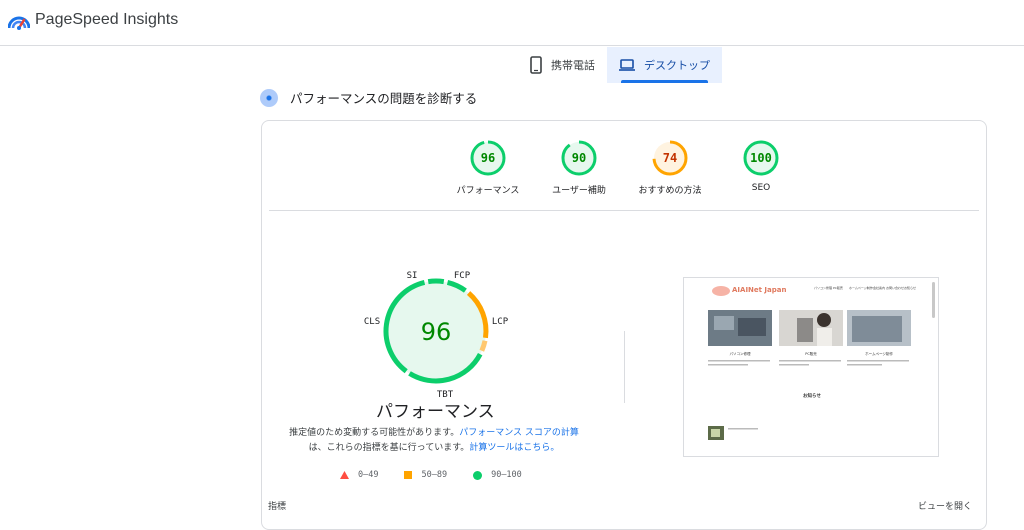  I want to click on score-label: パフォーマンス, so click(488, 191).